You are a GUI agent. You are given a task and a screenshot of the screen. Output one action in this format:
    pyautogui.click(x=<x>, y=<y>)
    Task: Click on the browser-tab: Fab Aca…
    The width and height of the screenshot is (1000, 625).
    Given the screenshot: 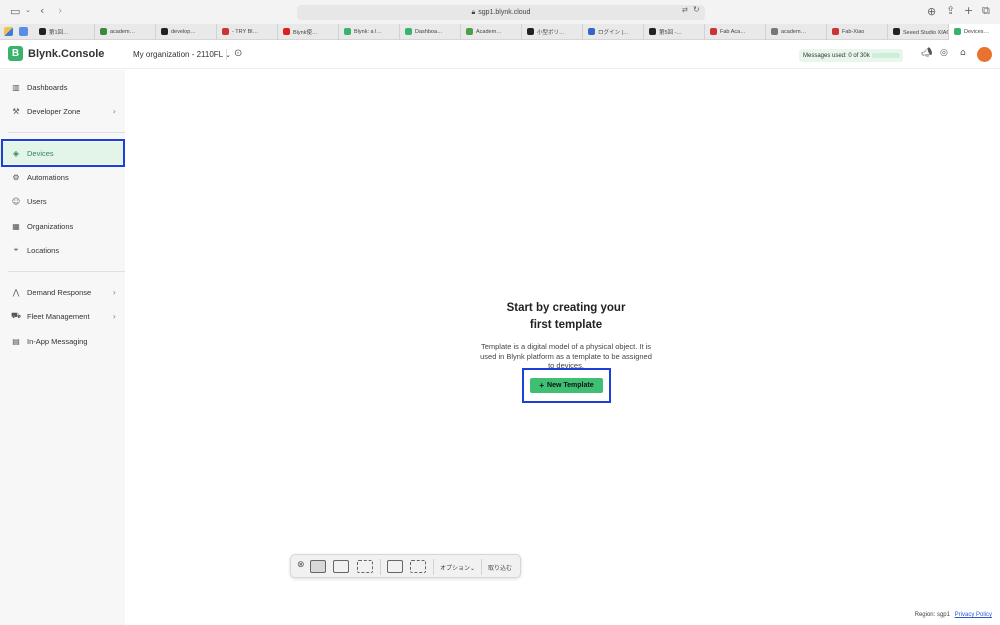 What is the action you would take?
    pyautogui.click(x=735, y=31)
    